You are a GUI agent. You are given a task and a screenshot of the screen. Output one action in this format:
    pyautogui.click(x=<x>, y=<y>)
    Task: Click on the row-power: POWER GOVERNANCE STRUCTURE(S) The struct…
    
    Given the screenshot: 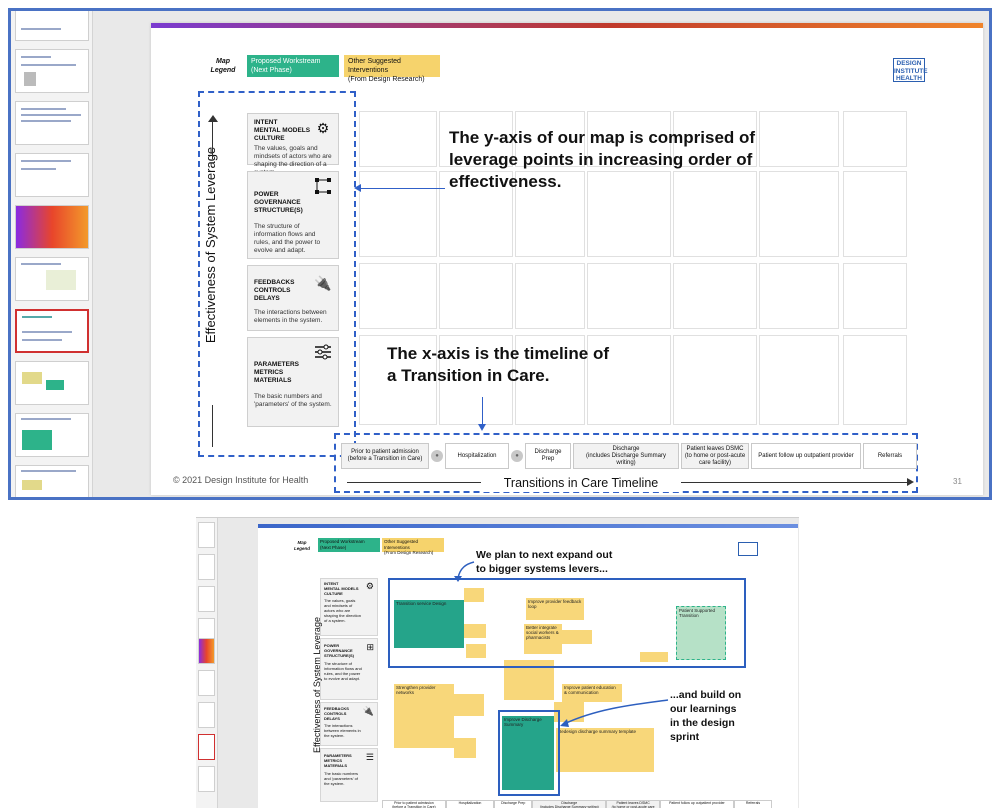 What is the action you would take?
    pyautogui.click(x=349, y=669)
    